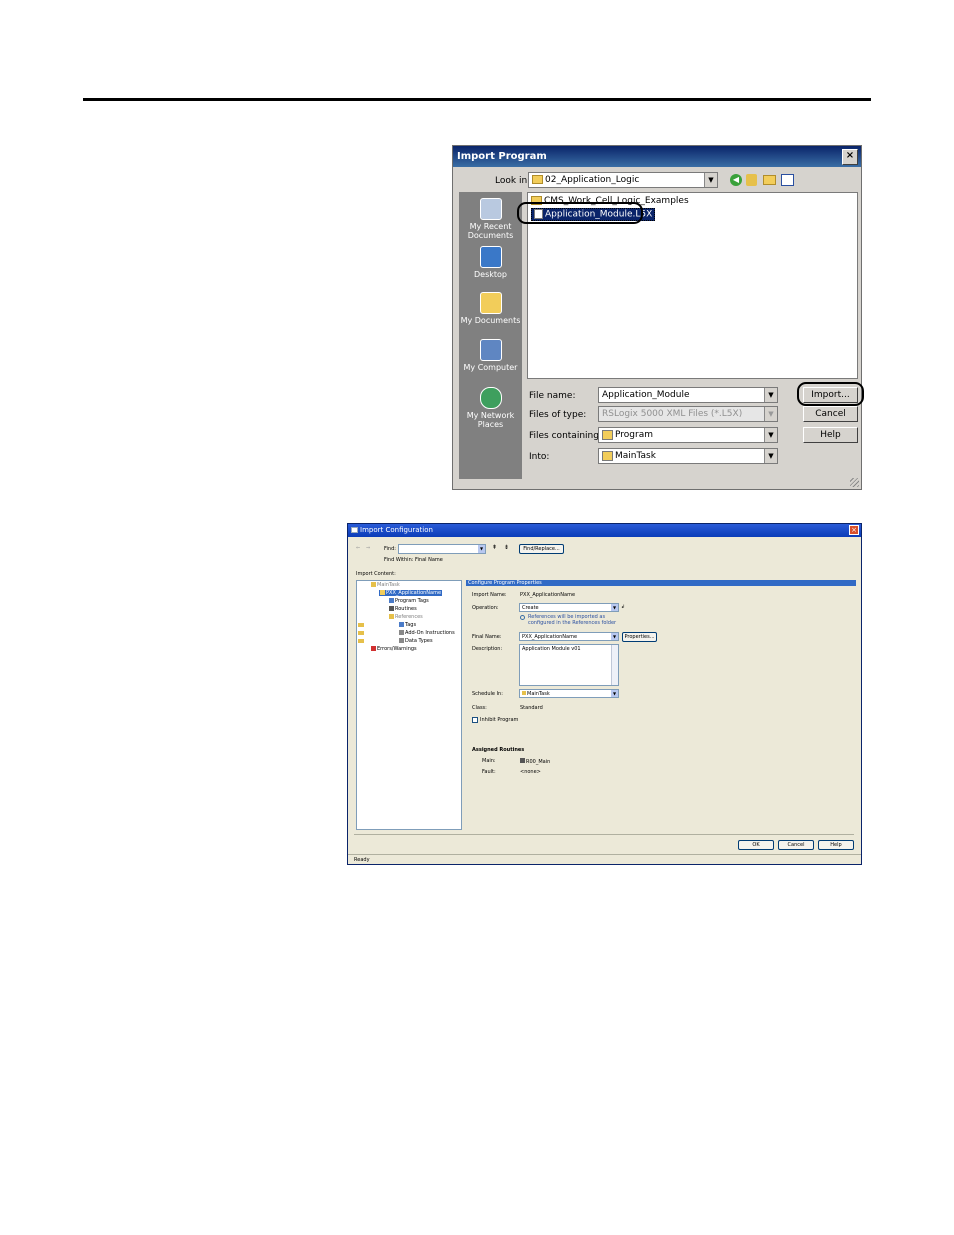  What do you see at coordinates (427, 633) in the screenshot?
I see `tree-item-add-on-instructions: Add-On Instructions` at bounding box center [427, 633].